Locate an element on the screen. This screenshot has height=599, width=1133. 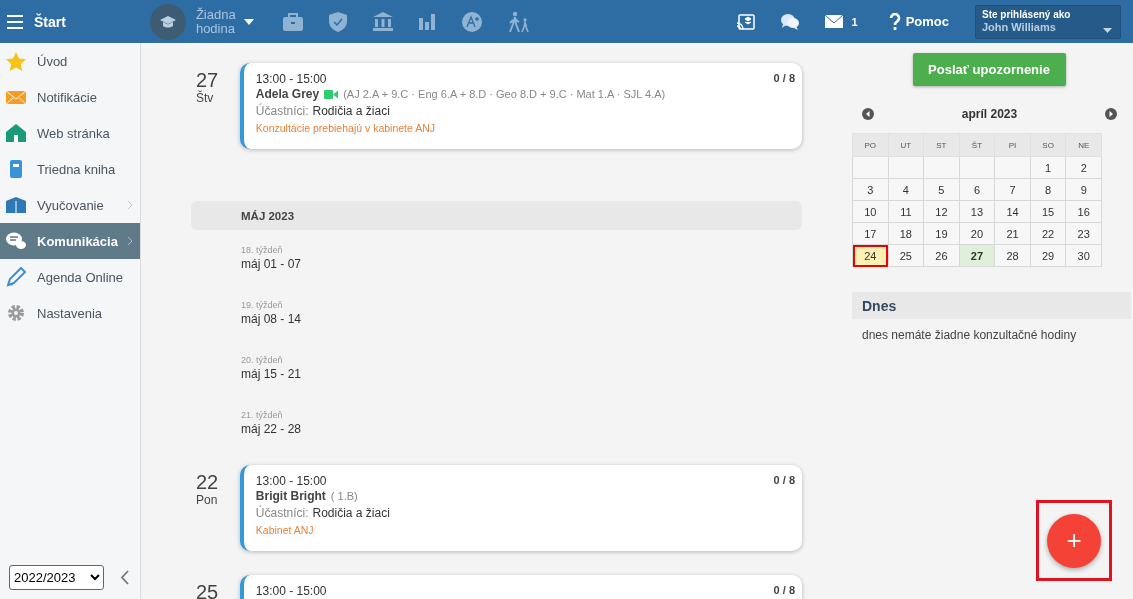
week-number: 20. týždeň is located at coordinates (262, 360).